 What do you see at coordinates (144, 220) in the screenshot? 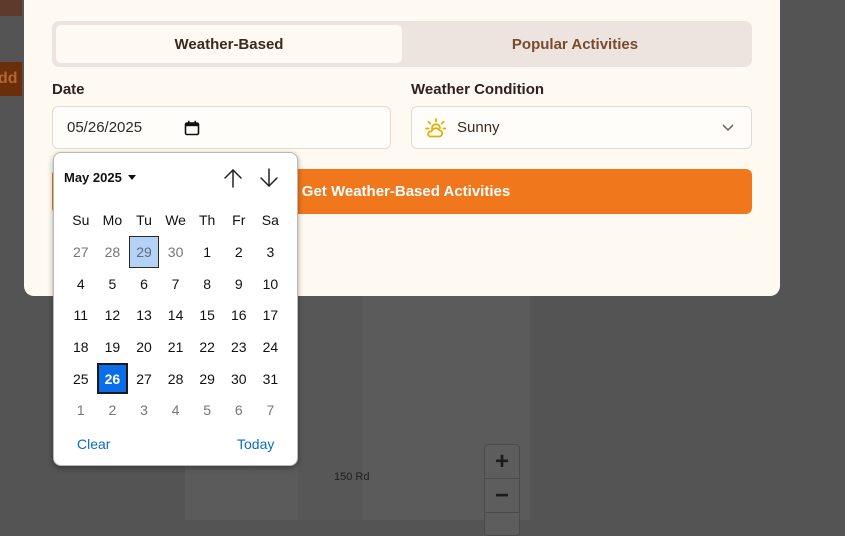
I see `weekday-label: Tu` at bounding box center [144, 220].